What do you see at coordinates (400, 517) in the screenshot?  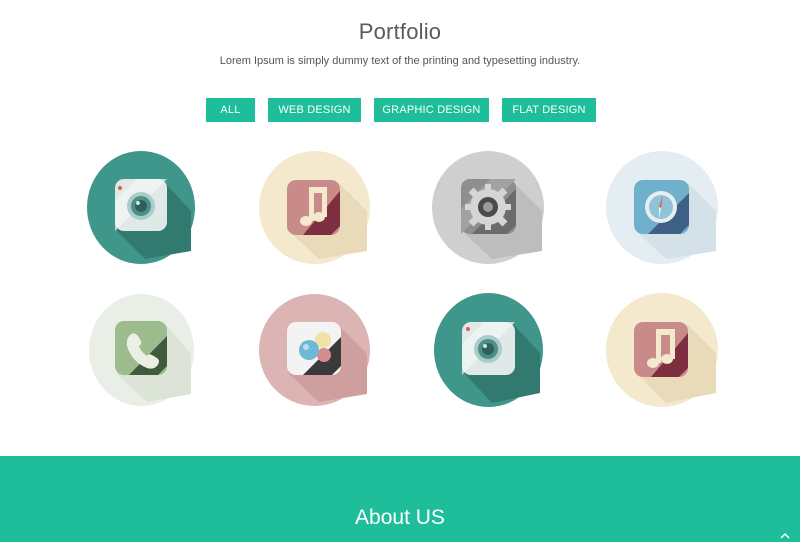 I see `about-title: About US` at bounding box center [400, 517].